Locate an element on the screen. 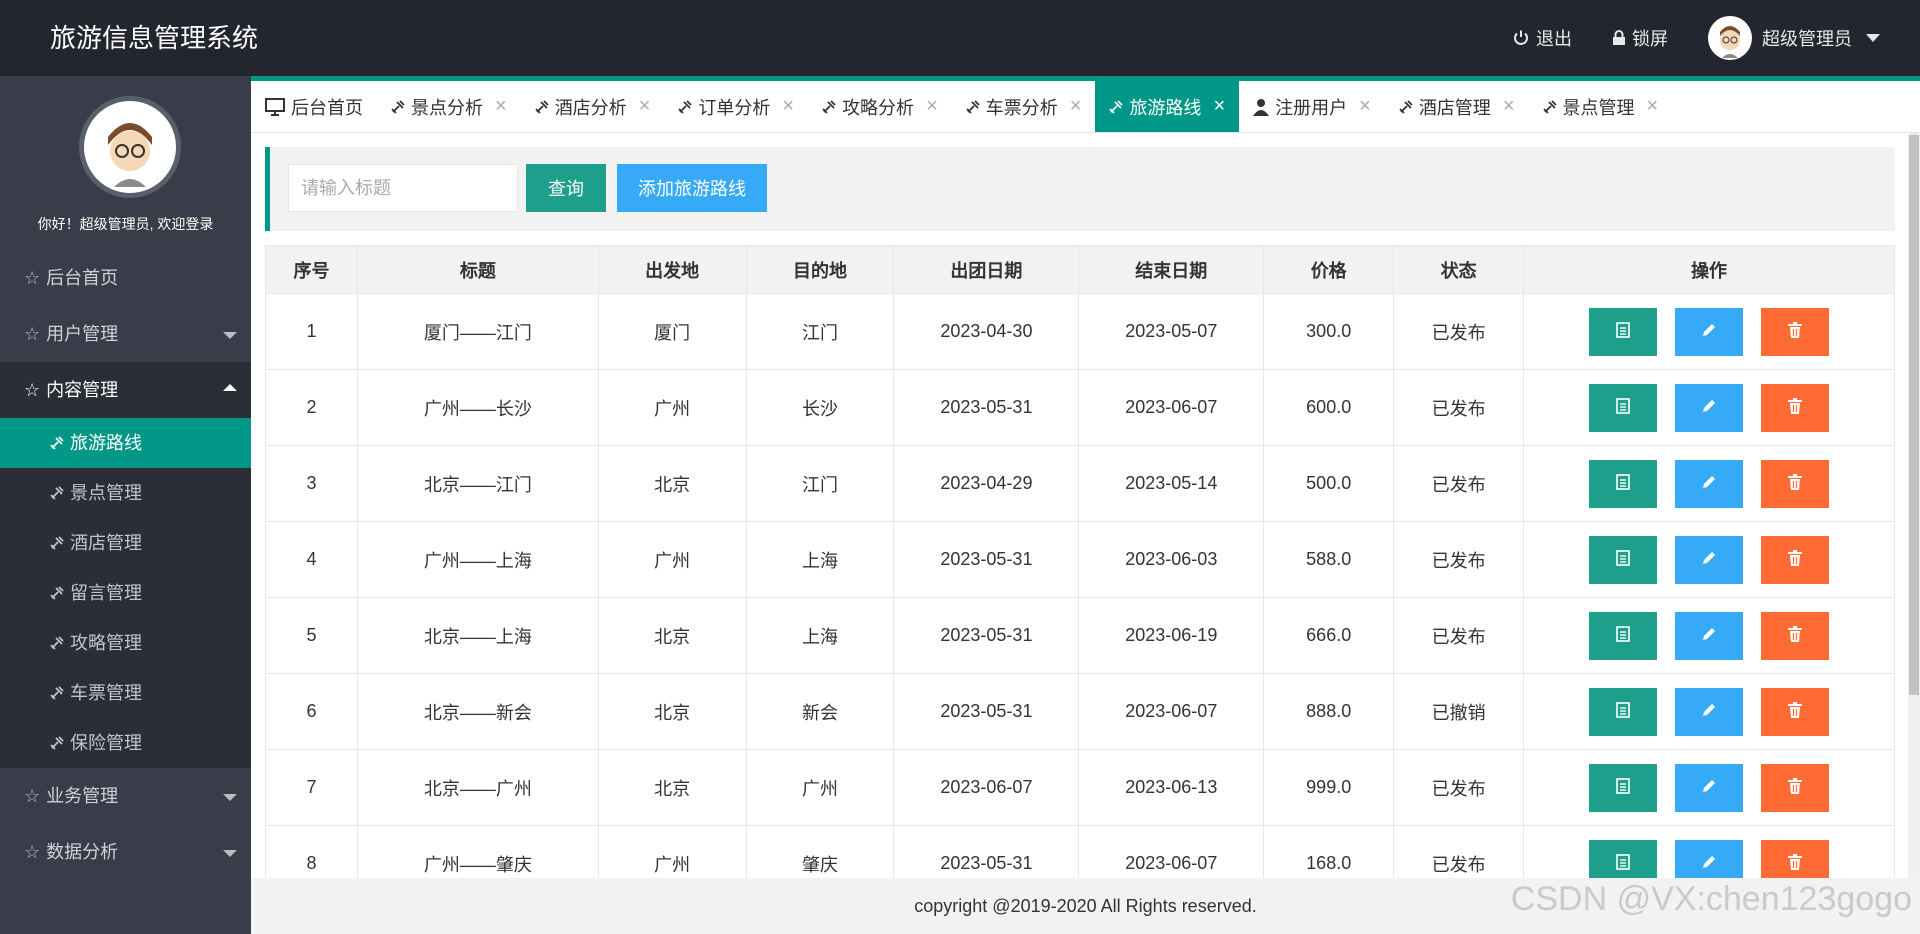 The width and height of the screenshot is (1920, 934). chevron-down-icon is located at coordinates (1873, 38).